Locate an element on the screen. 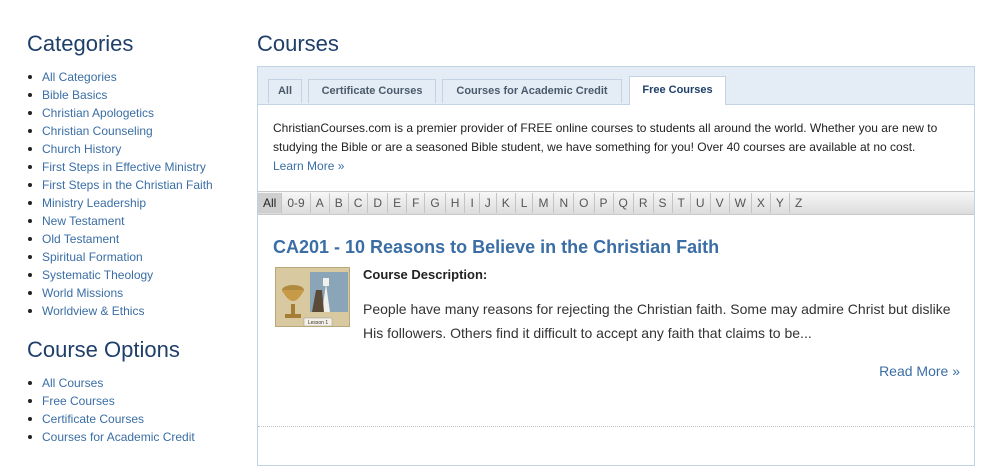 The height and width of the screenshot is (466, 983). tab-certificate-courses: Certificate Courses is located at coordinates (372, 91).